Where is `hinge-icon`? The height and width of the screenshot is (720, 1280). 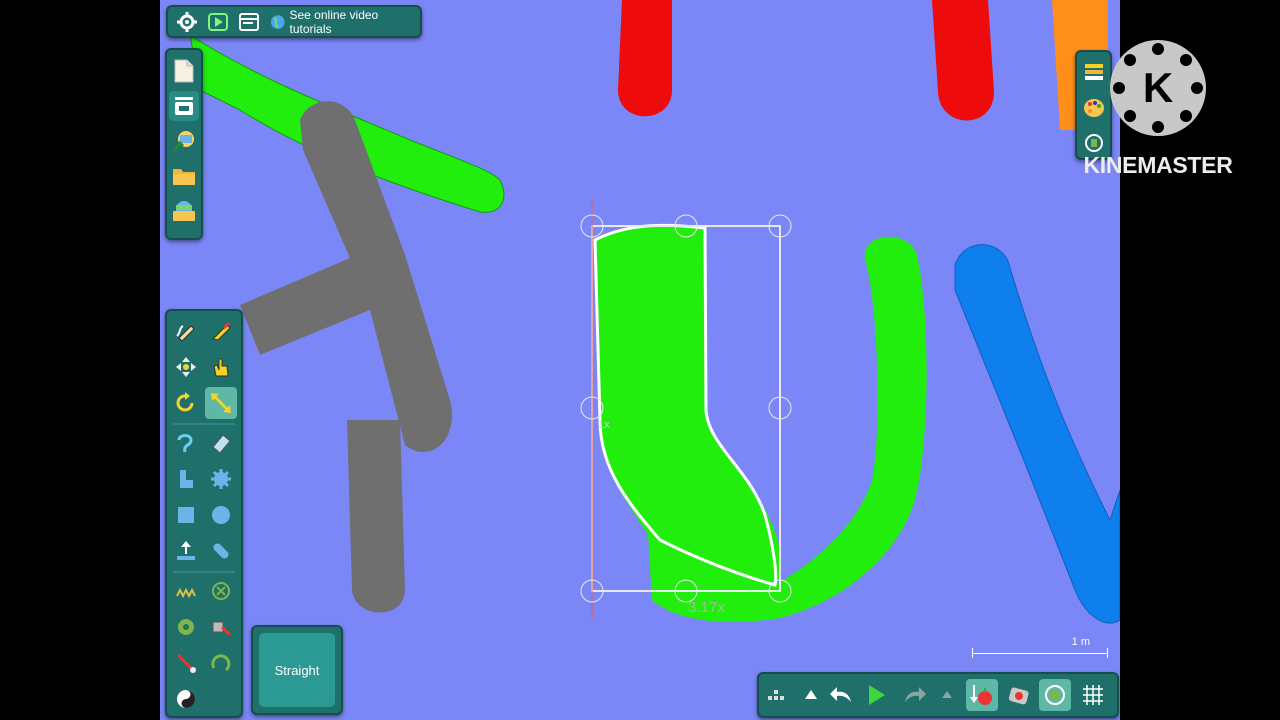
hinge-icon is located at coordinates (221, 663).